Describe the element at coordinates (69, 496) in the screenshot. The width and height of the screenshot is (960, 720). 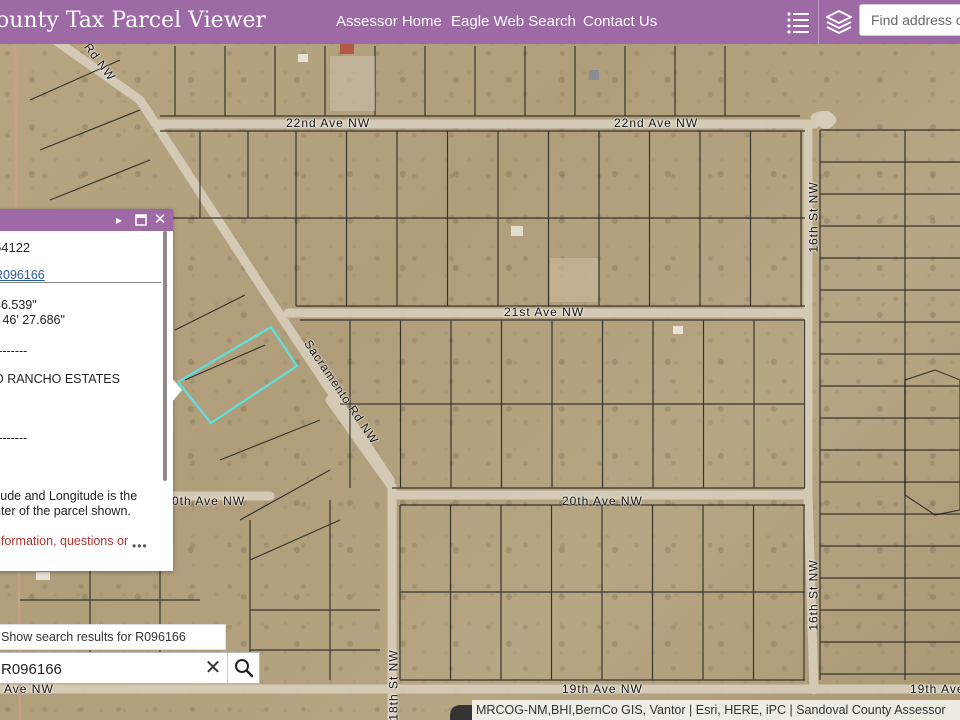
I see `popup-note: itude and Longitude is the` at that location.